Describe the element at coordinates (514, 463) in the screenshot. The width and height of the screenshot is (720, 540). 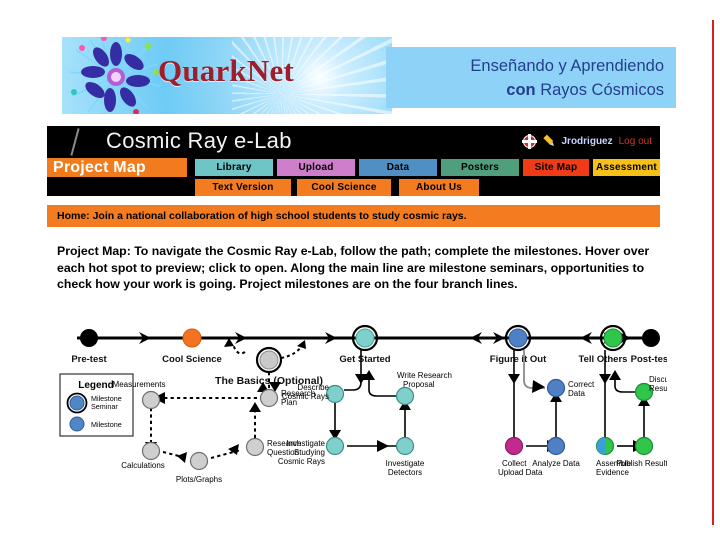
I see `svg-text: Collect` at that location.